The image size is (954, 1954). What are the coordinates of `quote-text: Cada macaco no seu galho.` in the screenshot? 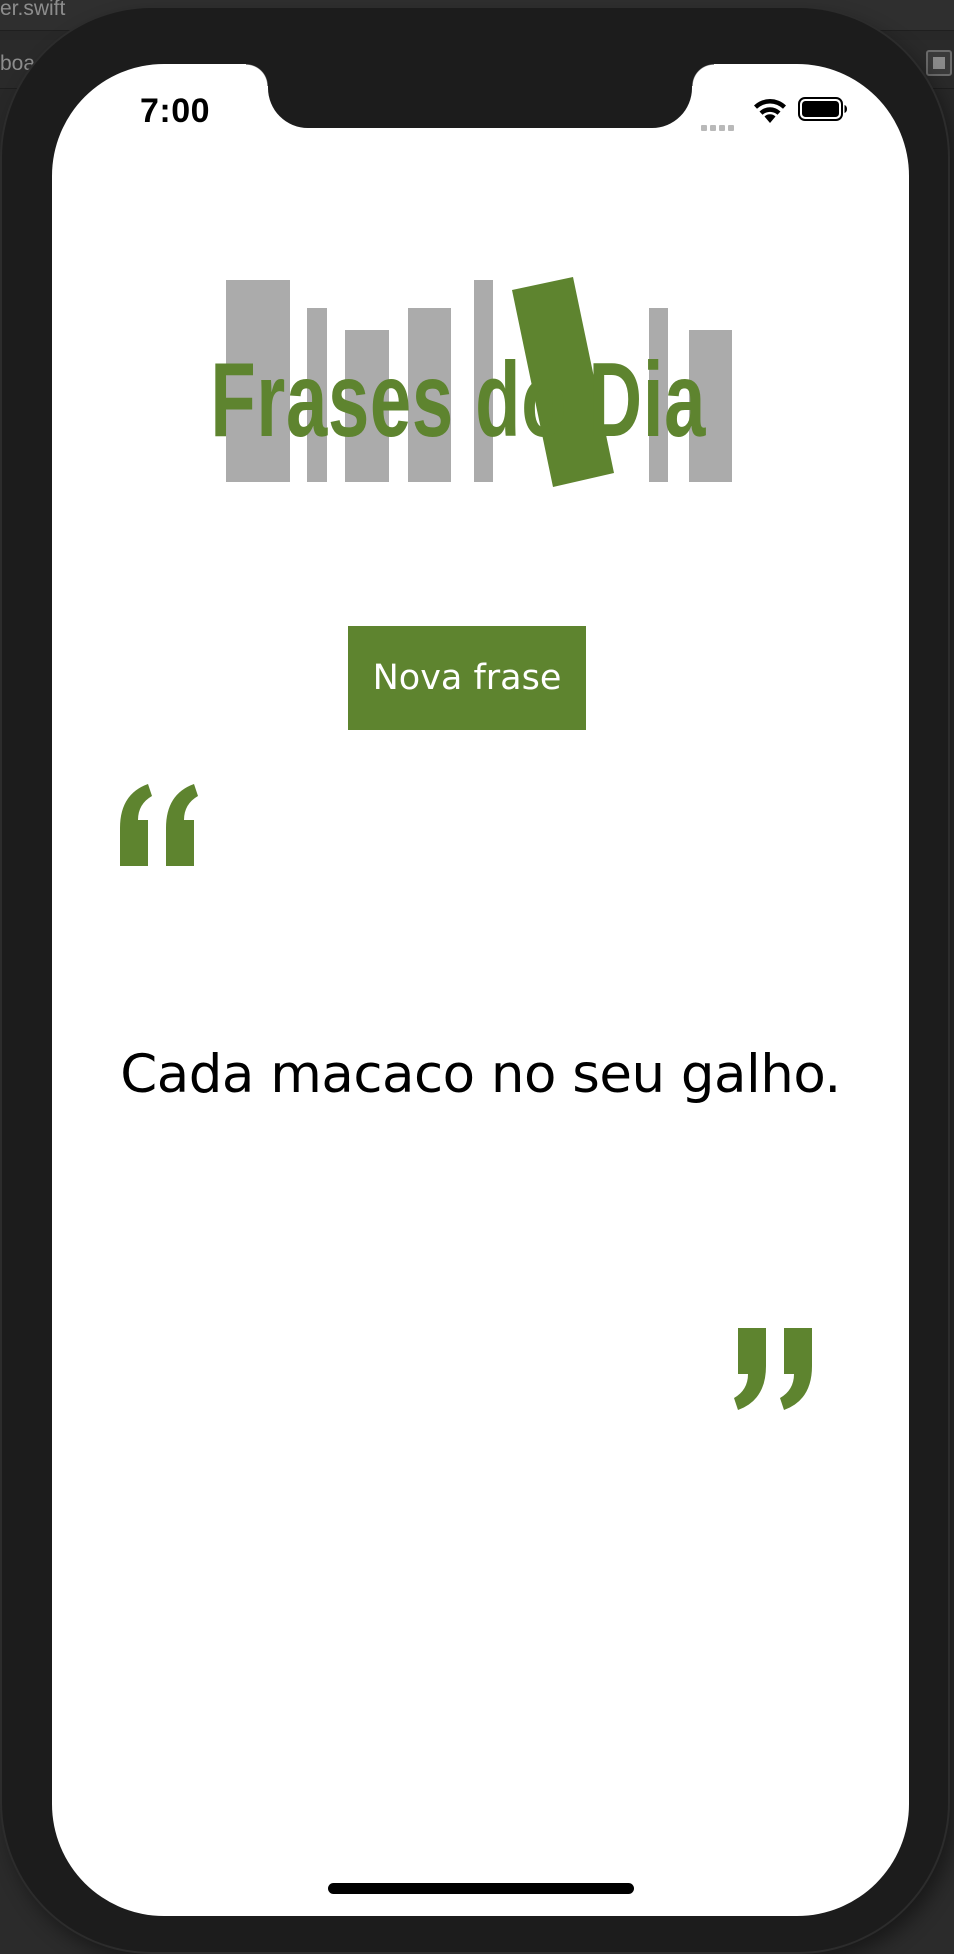 It's located at (480, 1074).